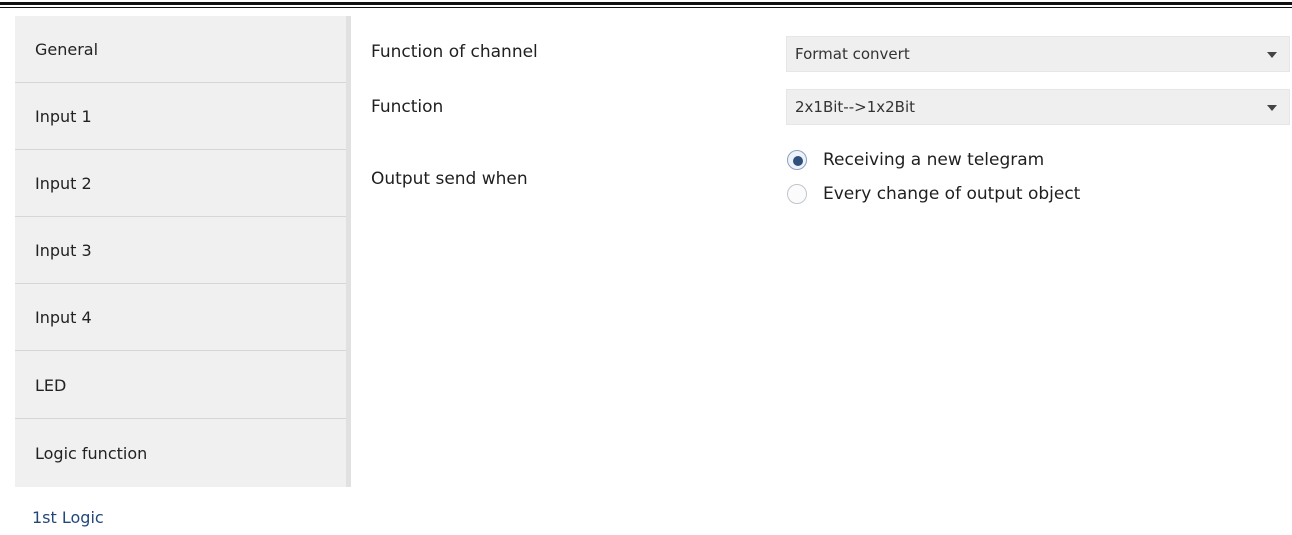 This screenshot has width=1292, height=535. I want to click on radio-label: Every change of output object, so click(952, 194).